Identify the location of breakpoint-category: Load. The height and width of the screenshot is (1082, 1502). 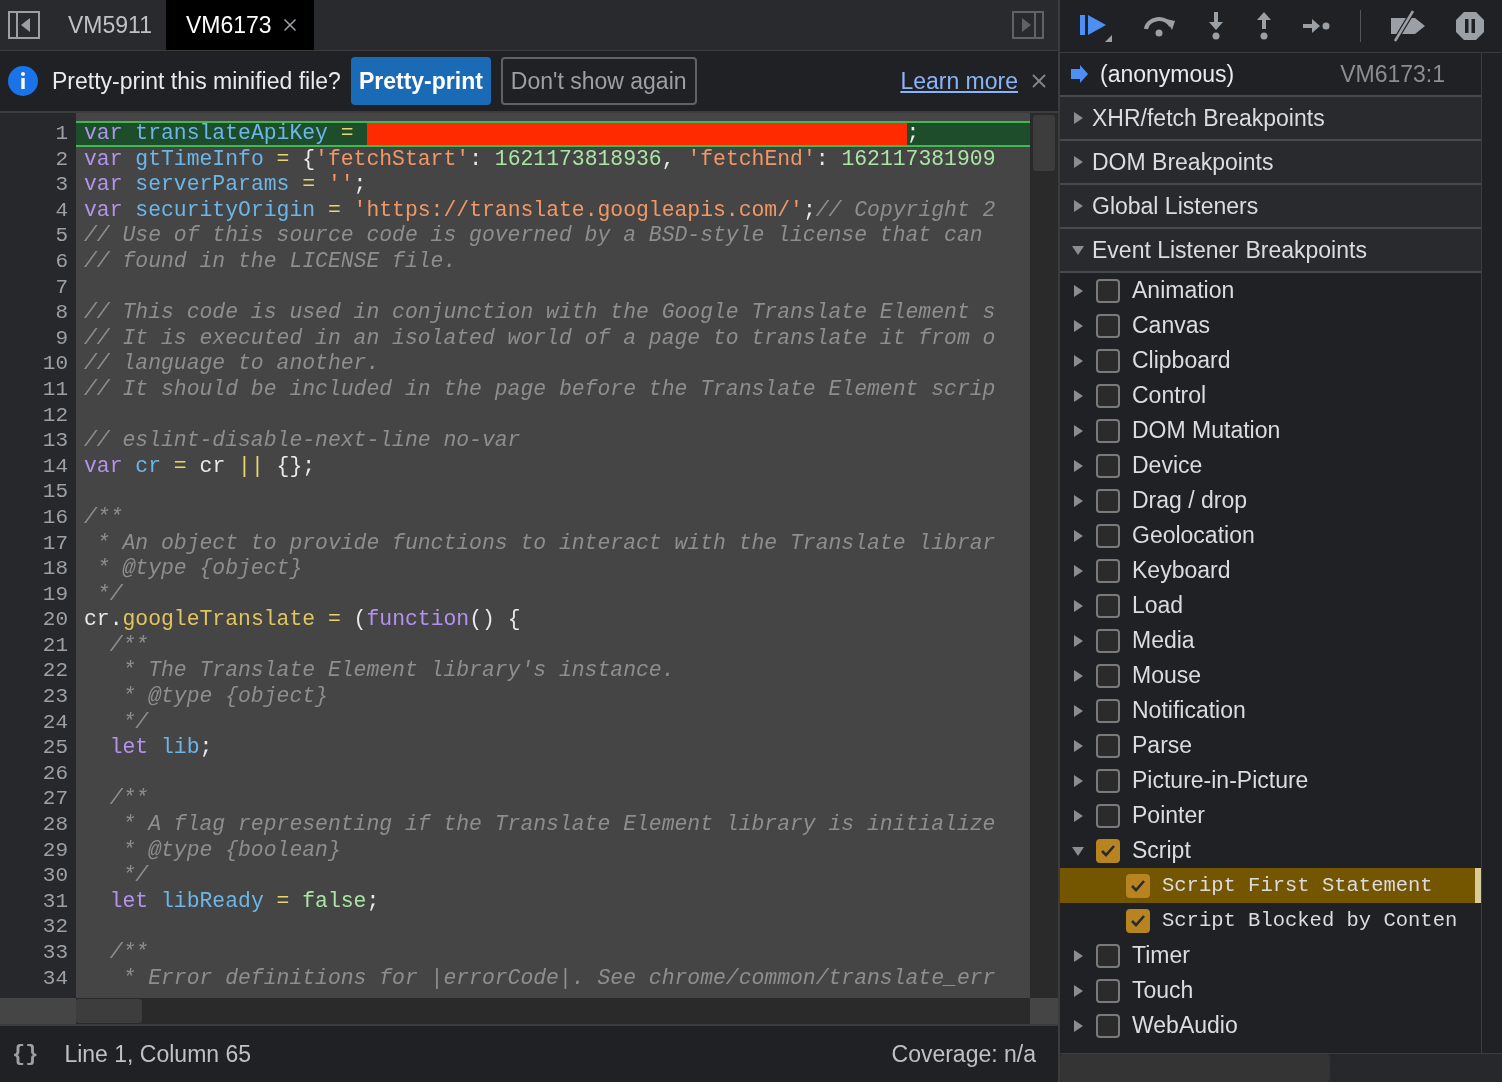
(1270, 605).